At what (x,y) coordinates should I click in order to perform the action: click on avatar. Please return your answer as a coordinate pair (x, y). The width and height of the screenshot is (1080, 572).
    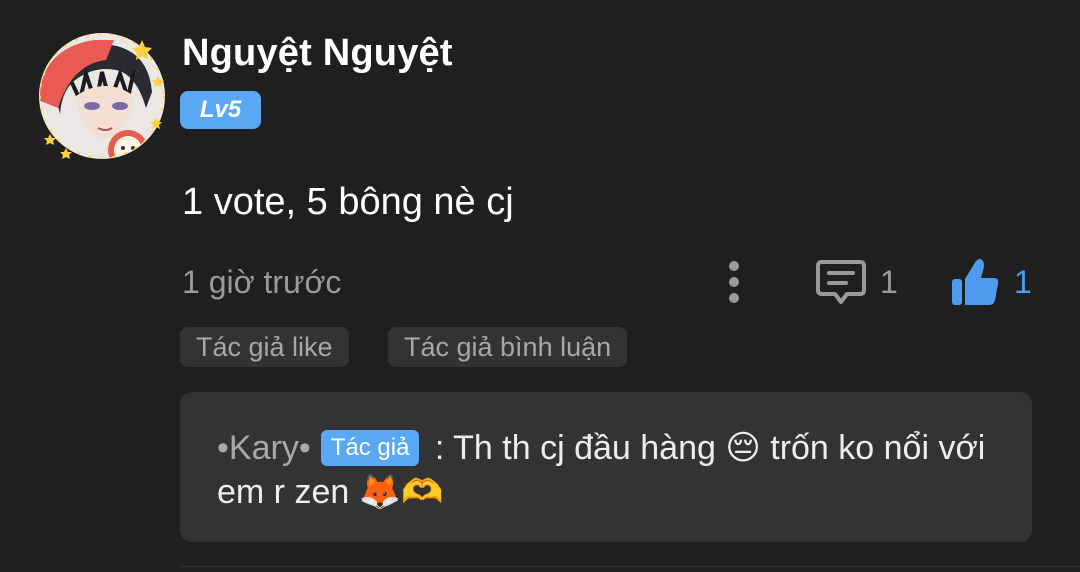
    Looking at the image, I should click on (102, 96).